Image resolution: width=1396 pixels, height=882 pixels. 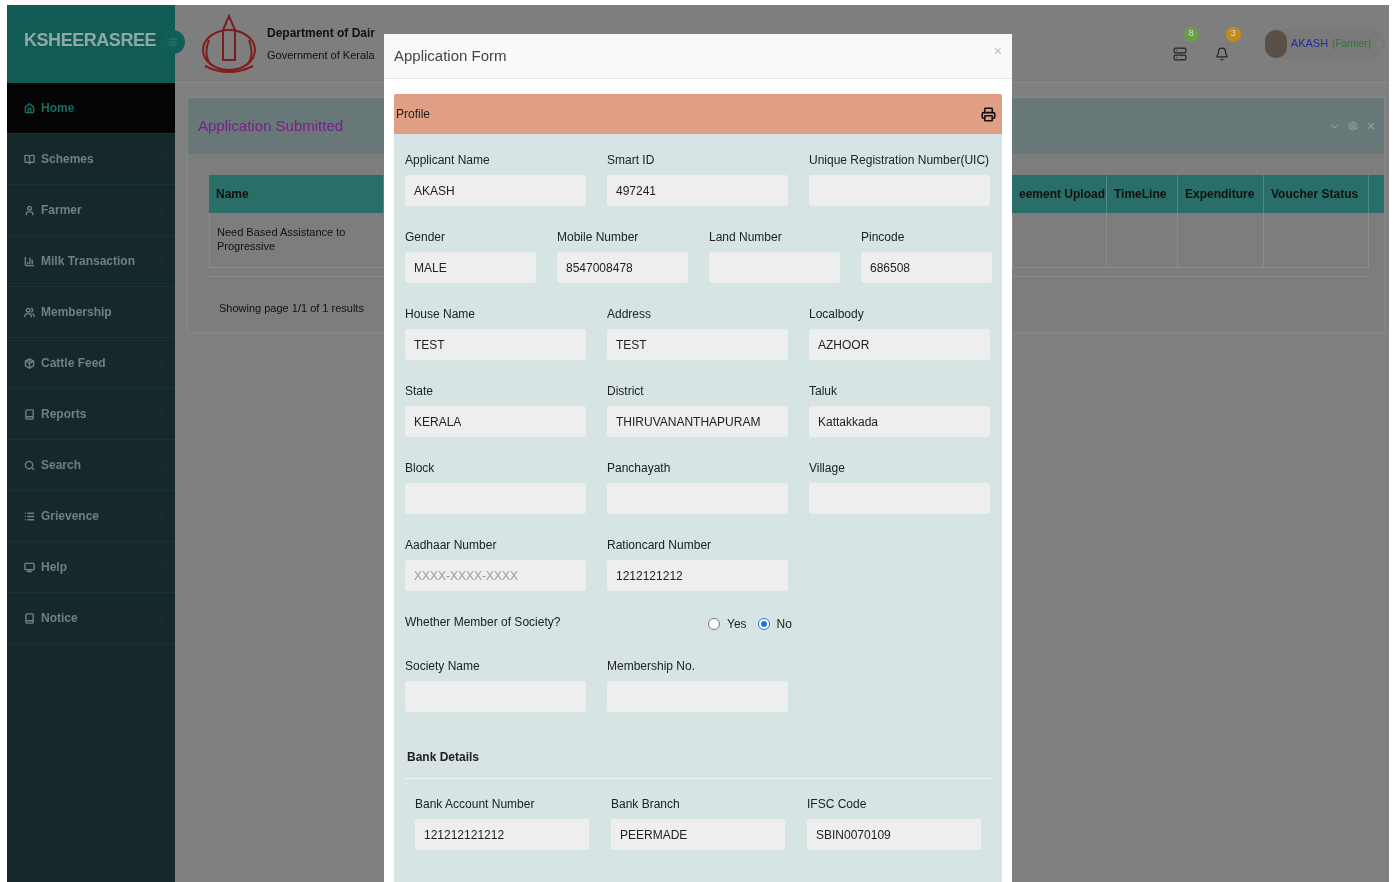 What do you see at coordinates (29, 210) in the screenshot?
I see `user-icon` at bounding box center [29, 210].